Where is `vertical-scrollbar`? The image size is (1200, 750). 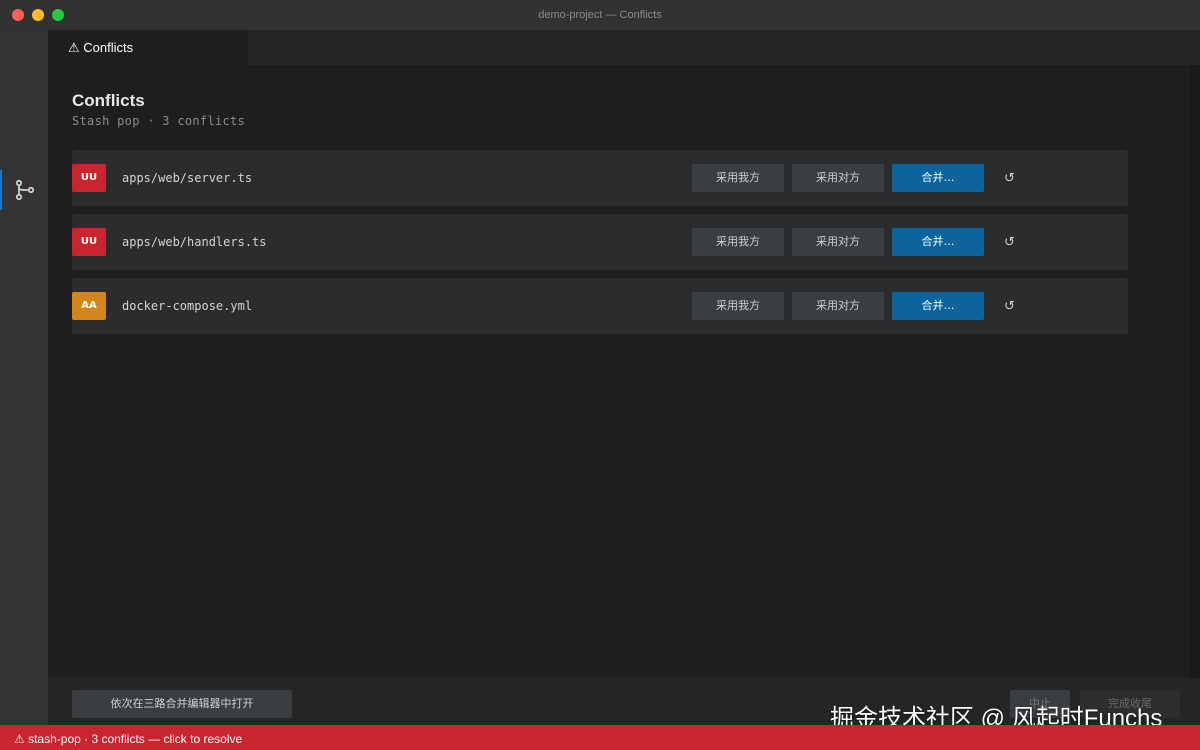
vertical-scrollbar is located at coordinates (1195, 371).